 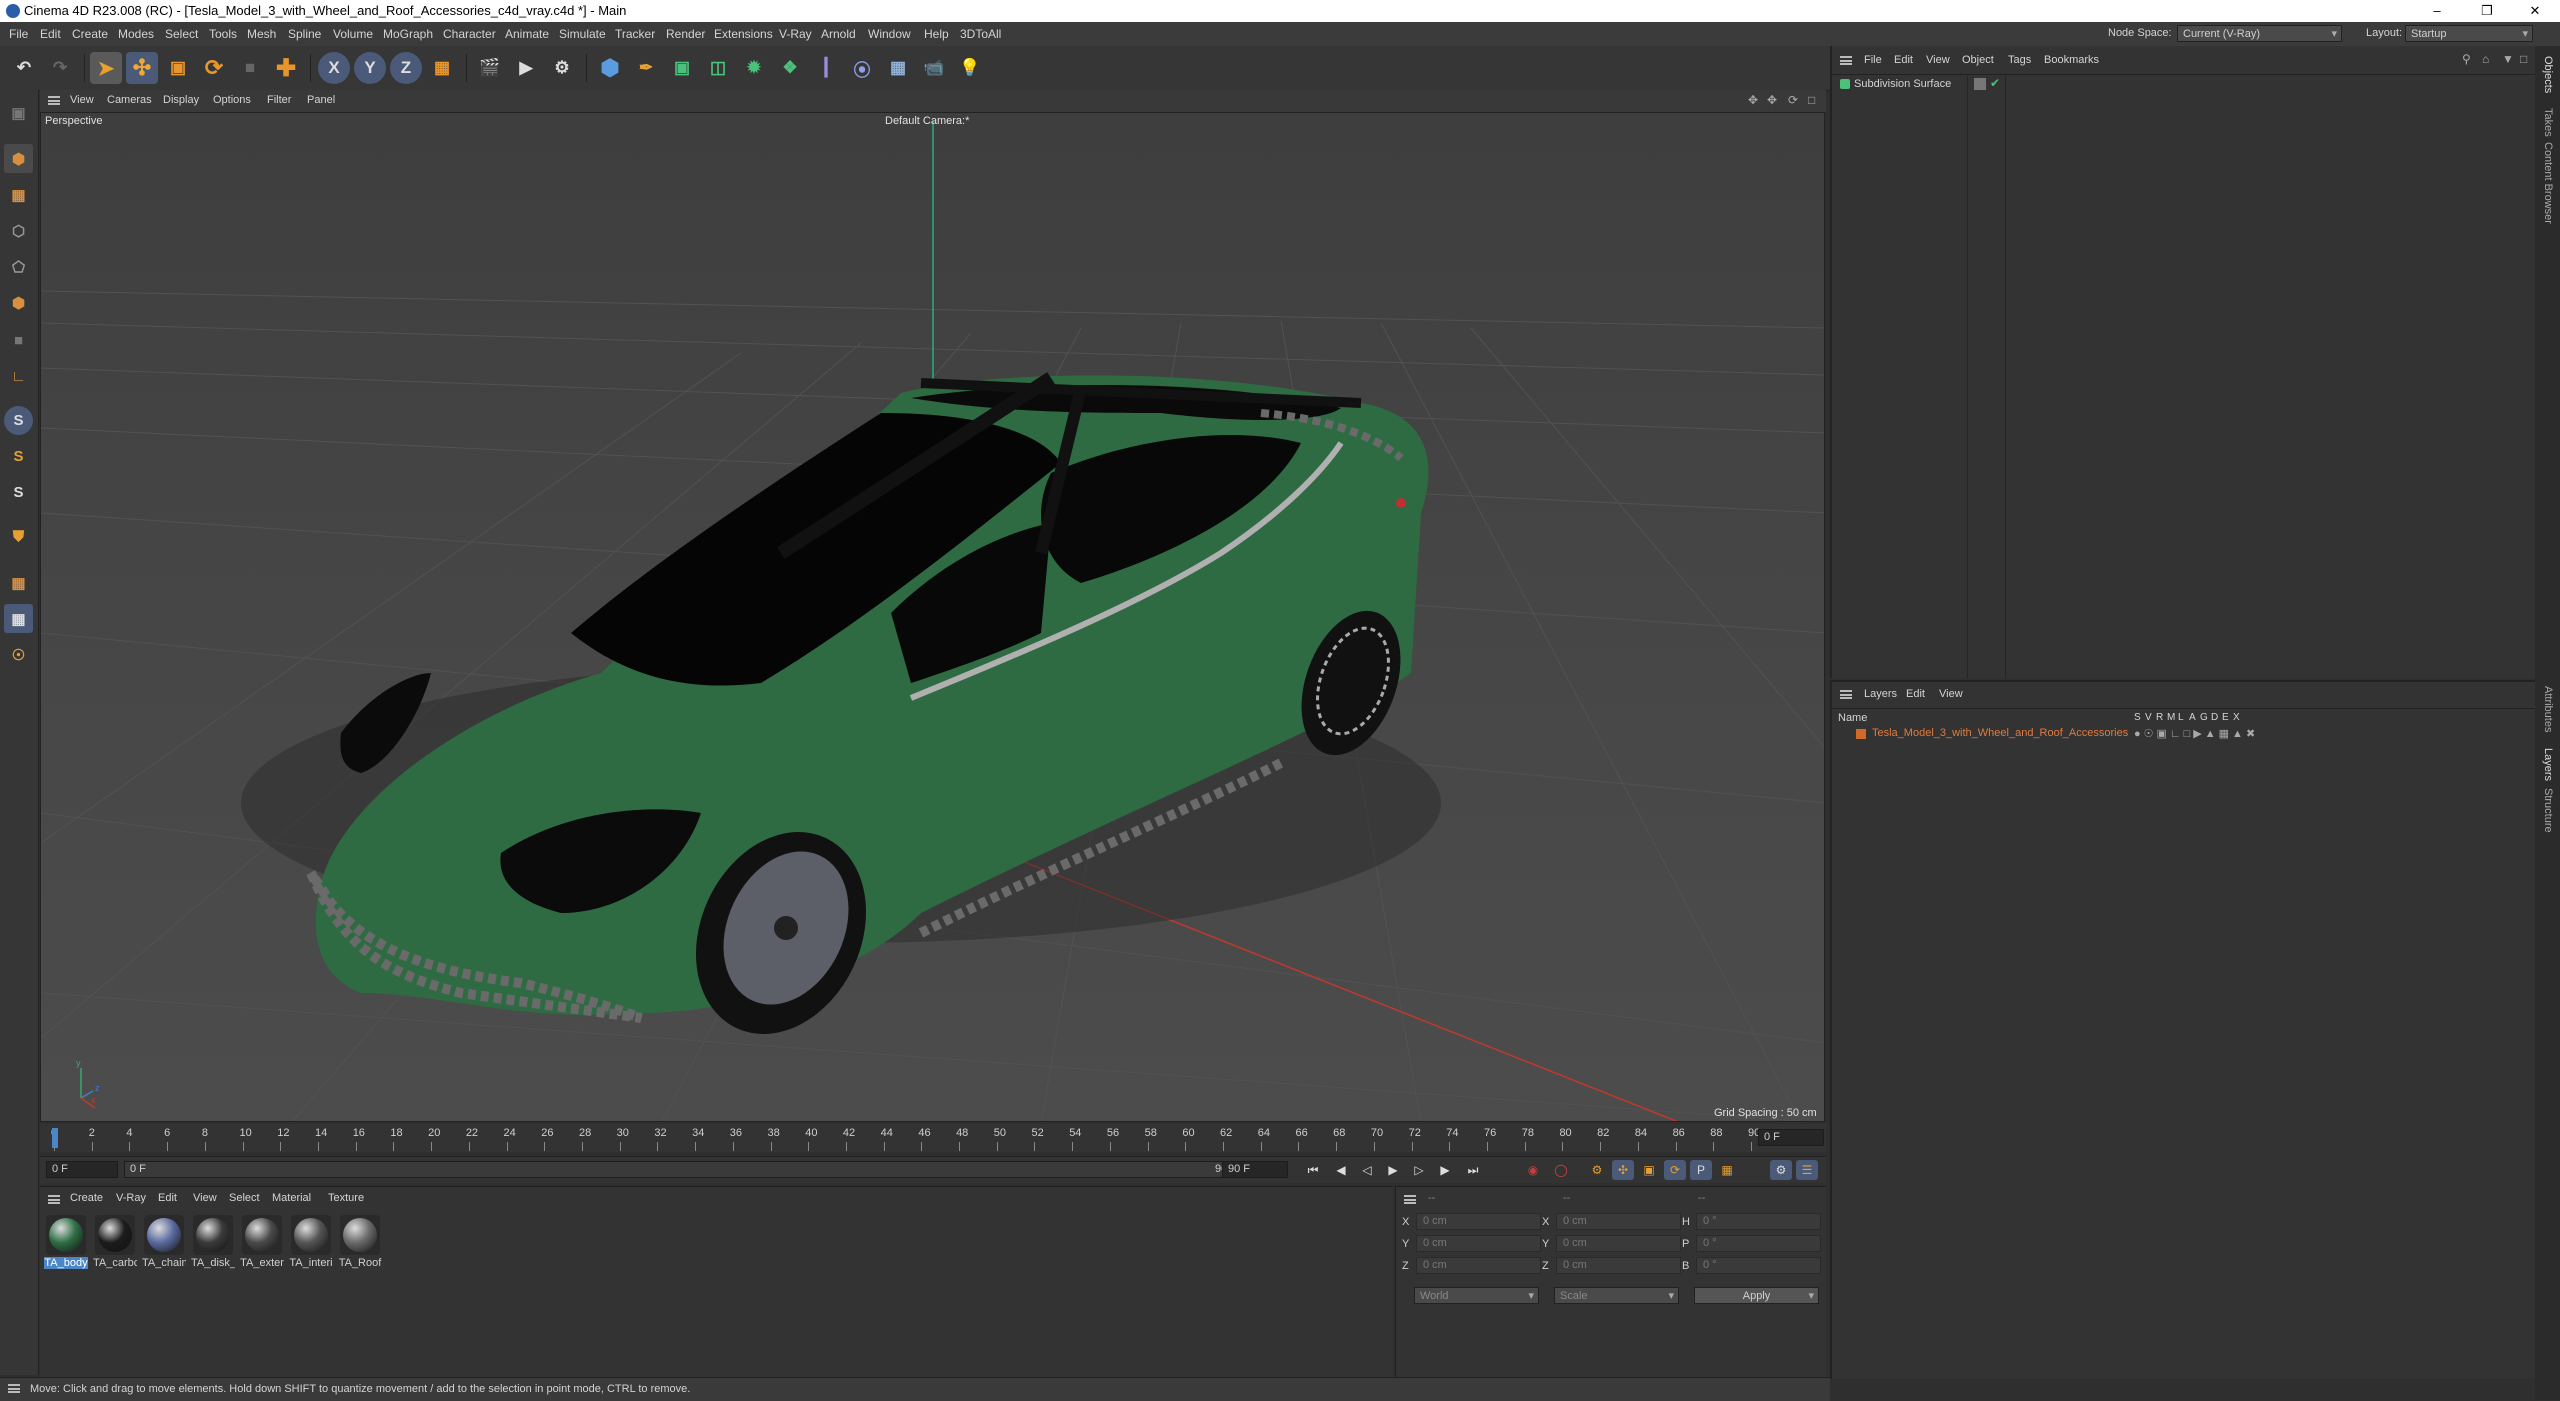 What do you see at coordinates (90, 34) in the screenshot?
I see `menu-create: Create` at bounding box center [90, 34].